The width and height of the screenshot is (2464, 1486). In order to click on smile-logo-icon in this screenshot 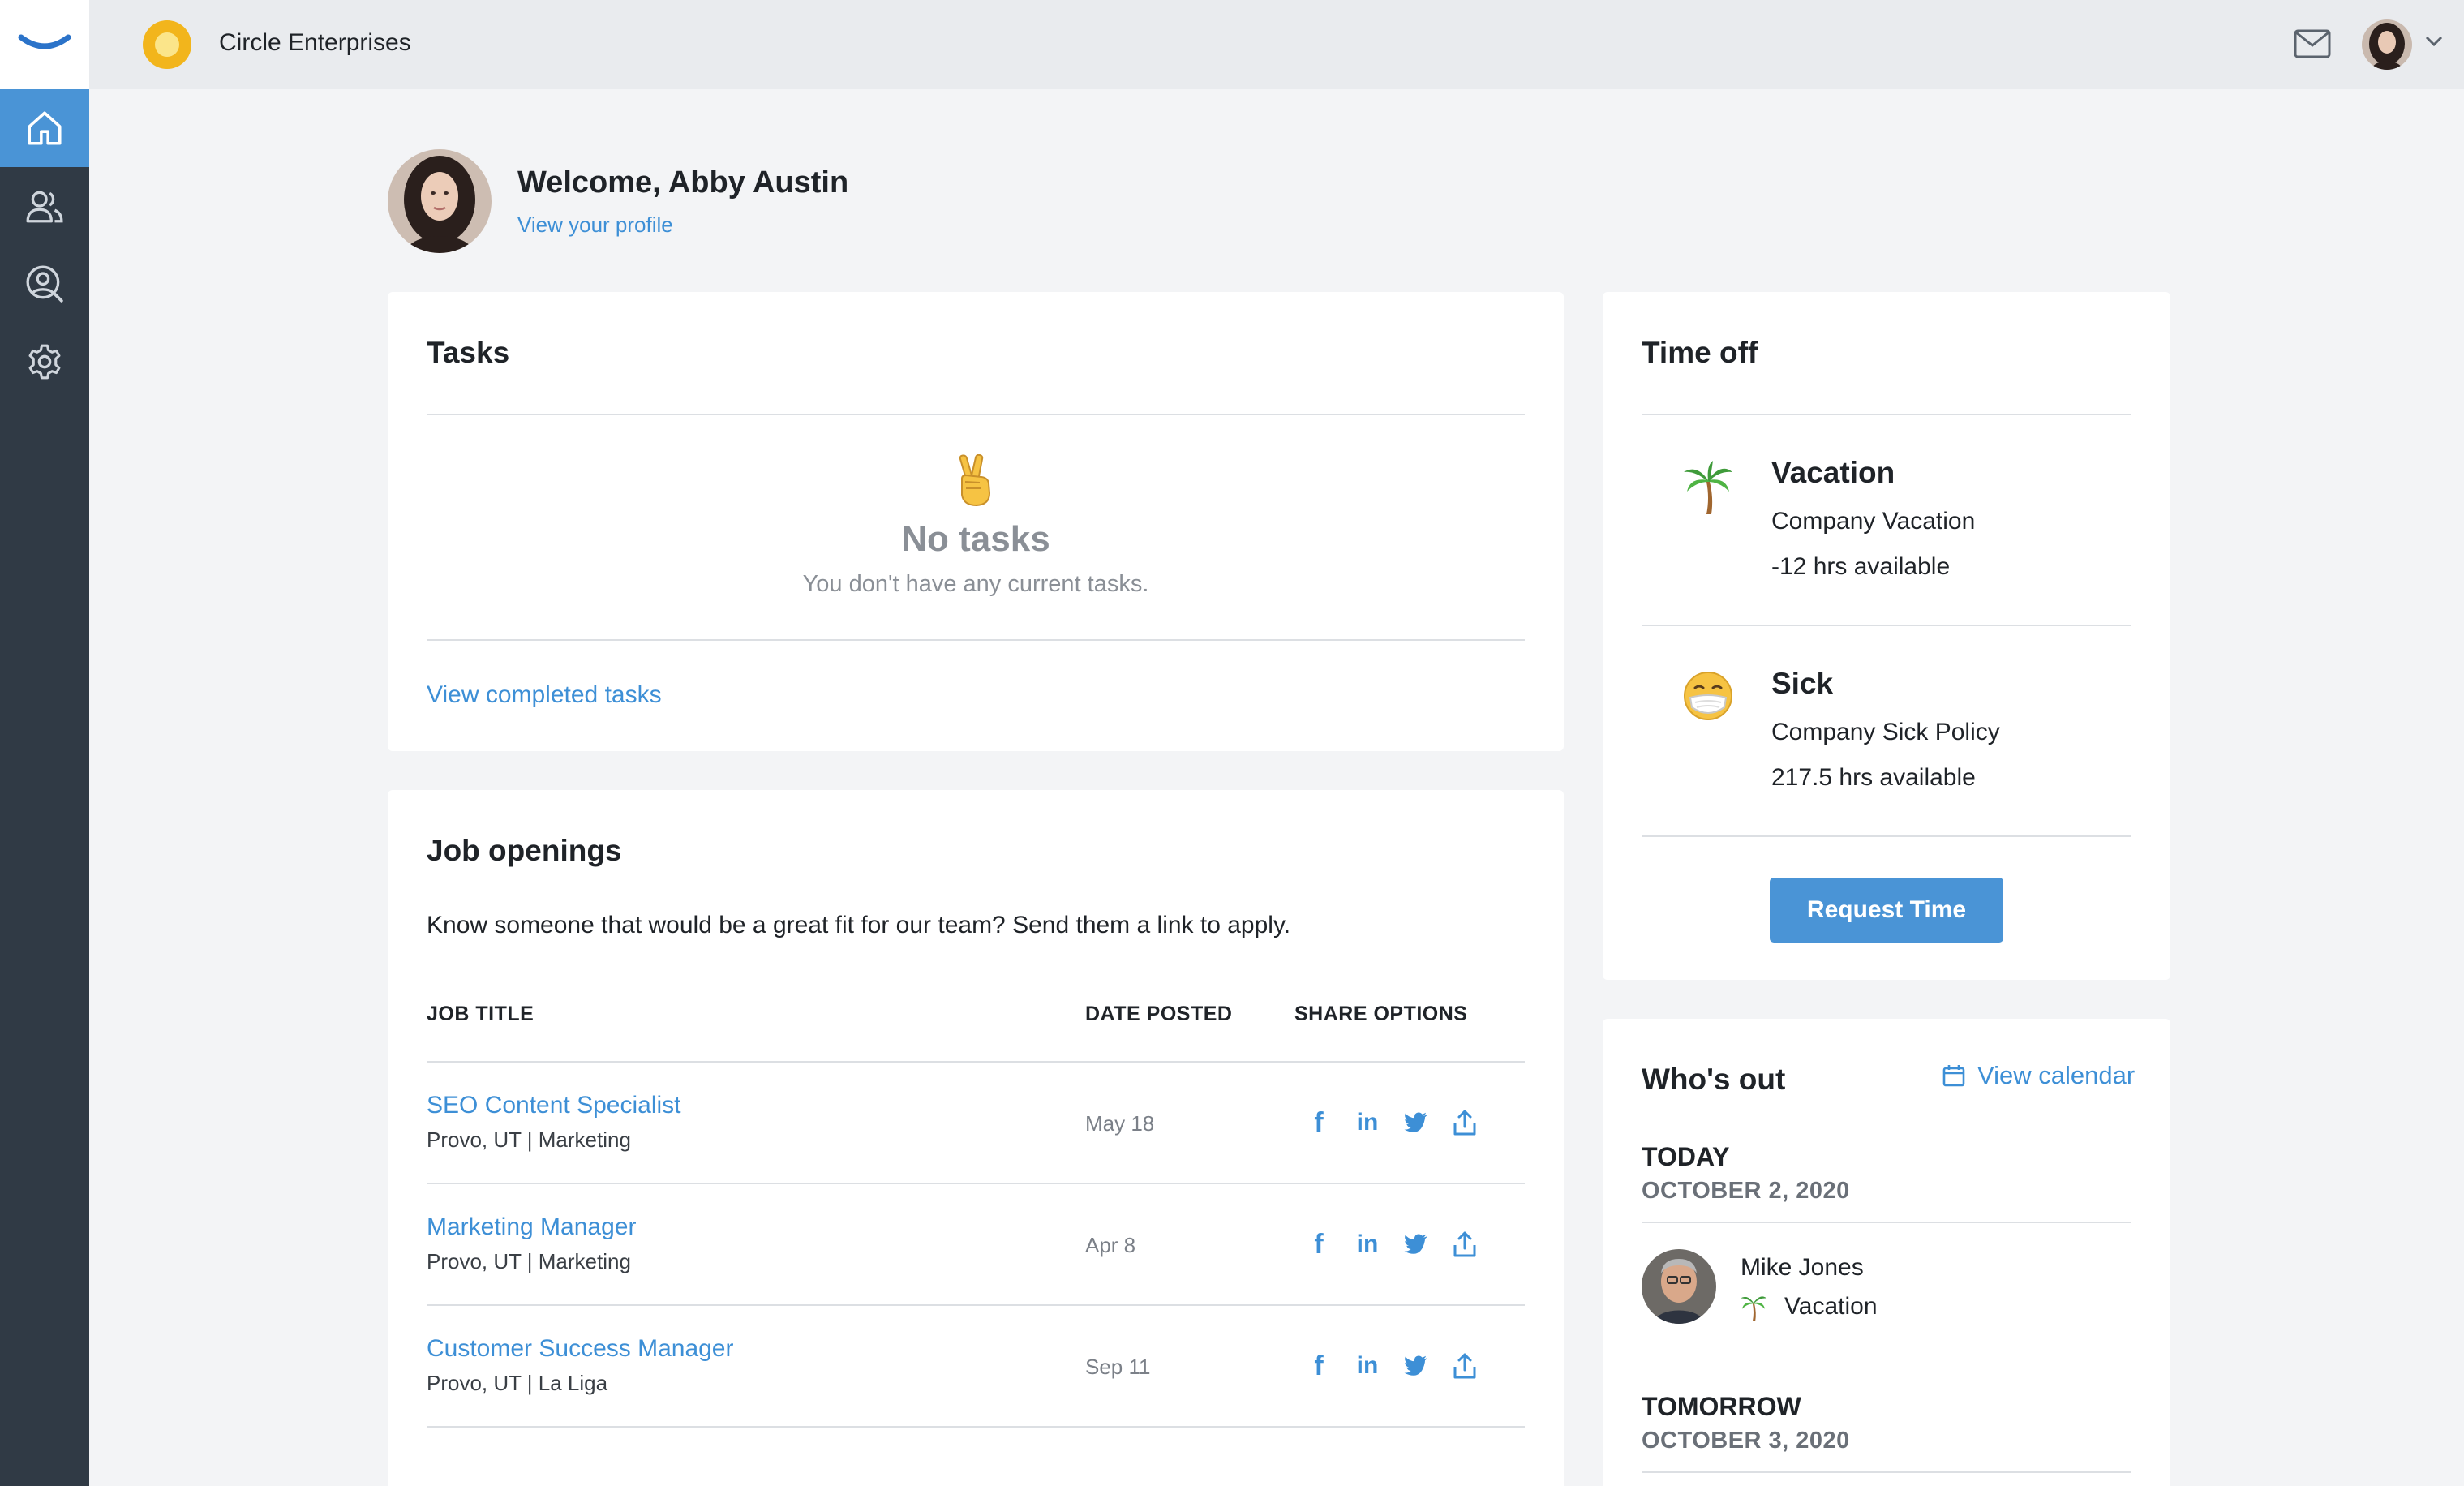, I will do `click(44, 41)`.